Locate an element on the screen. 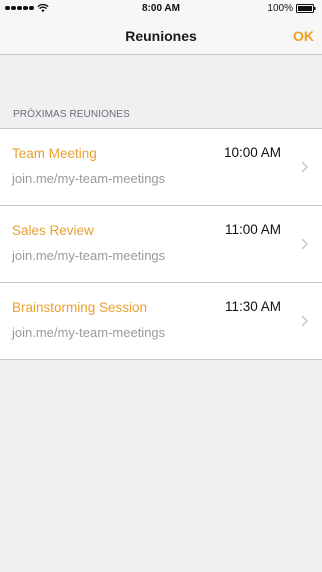 This screenshot has height=572, width=322. battery-percentage: 100% is located at coordinates (280, 8).